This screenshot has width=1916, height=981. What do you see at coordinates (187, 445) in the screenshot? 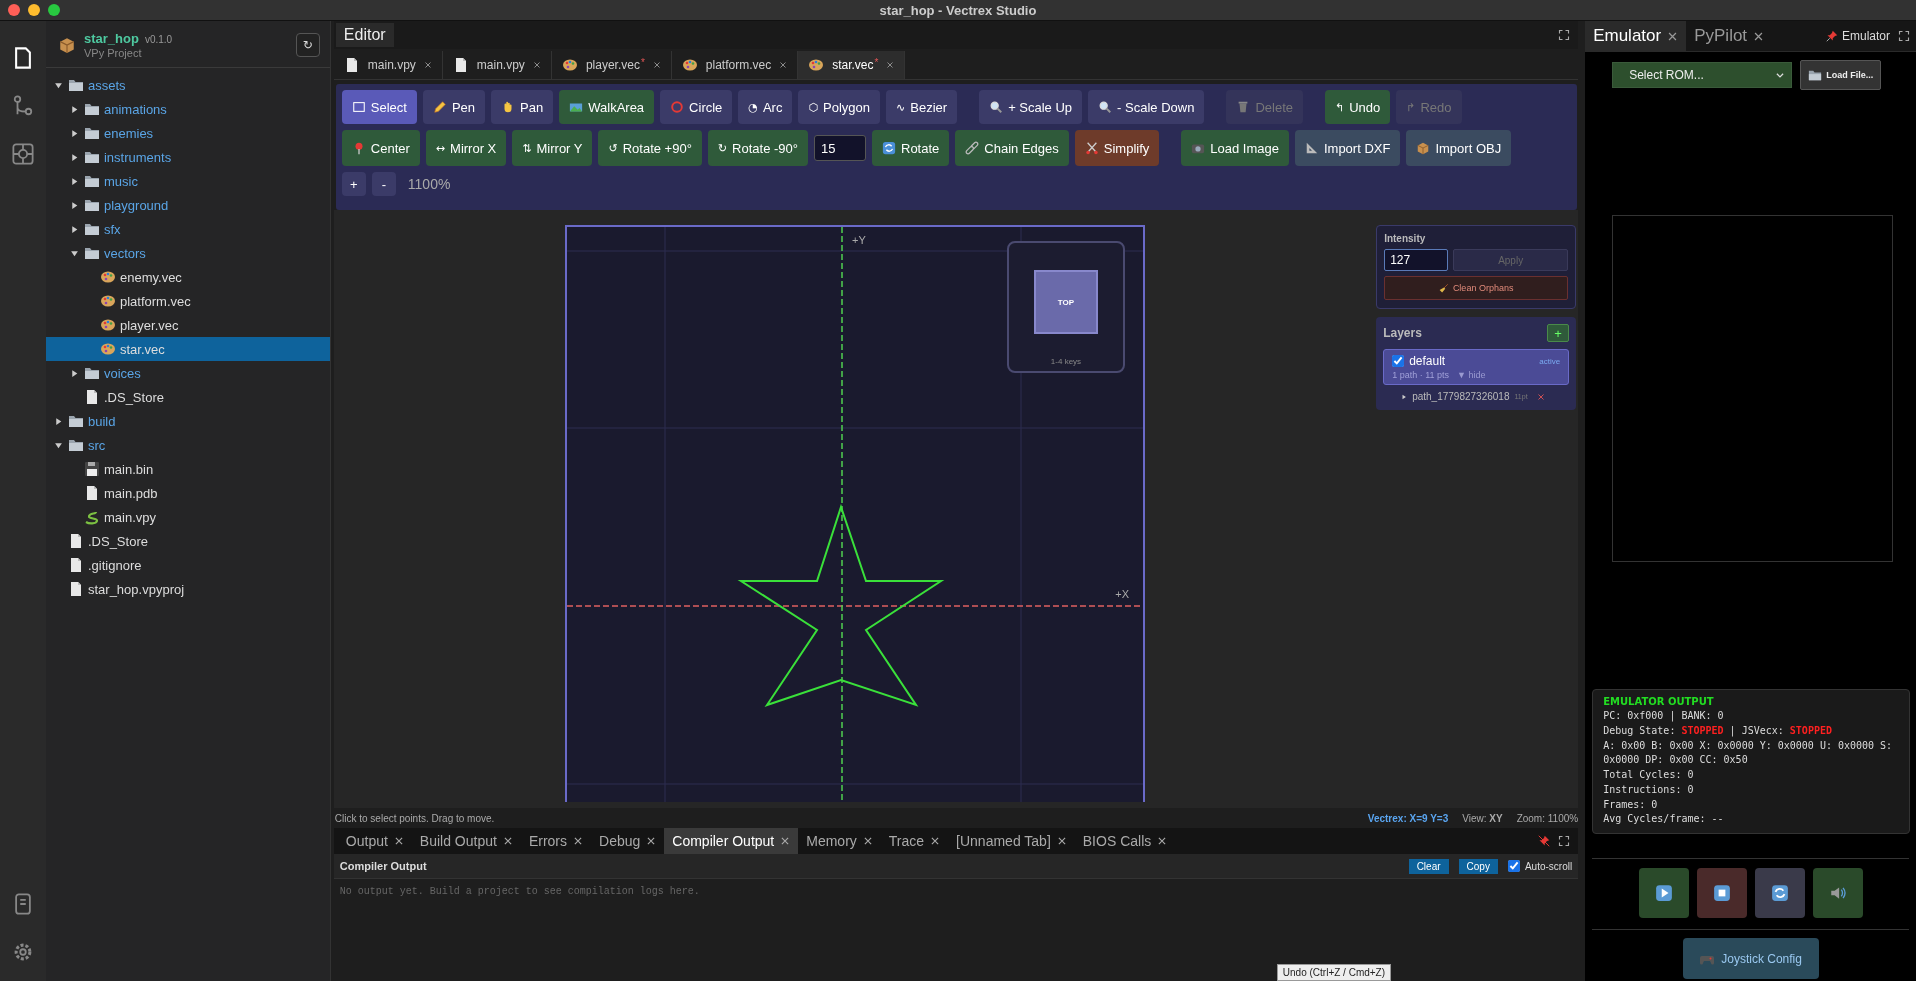
I see `tree-item: src` at bounding box center [187, 445].